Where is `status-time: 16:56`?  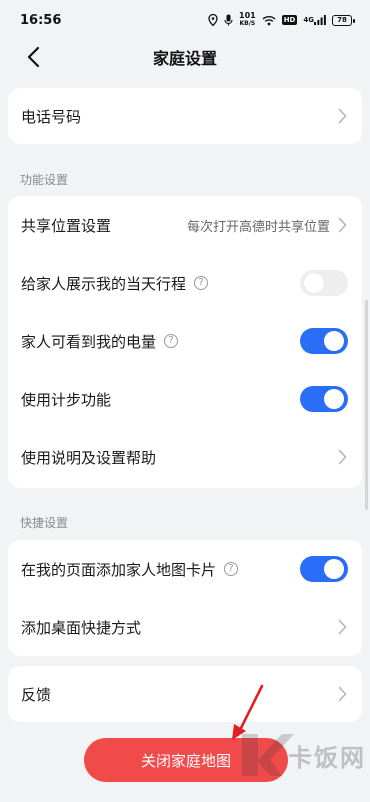
status-time: 16:56 is located at coordinates (41, 20).